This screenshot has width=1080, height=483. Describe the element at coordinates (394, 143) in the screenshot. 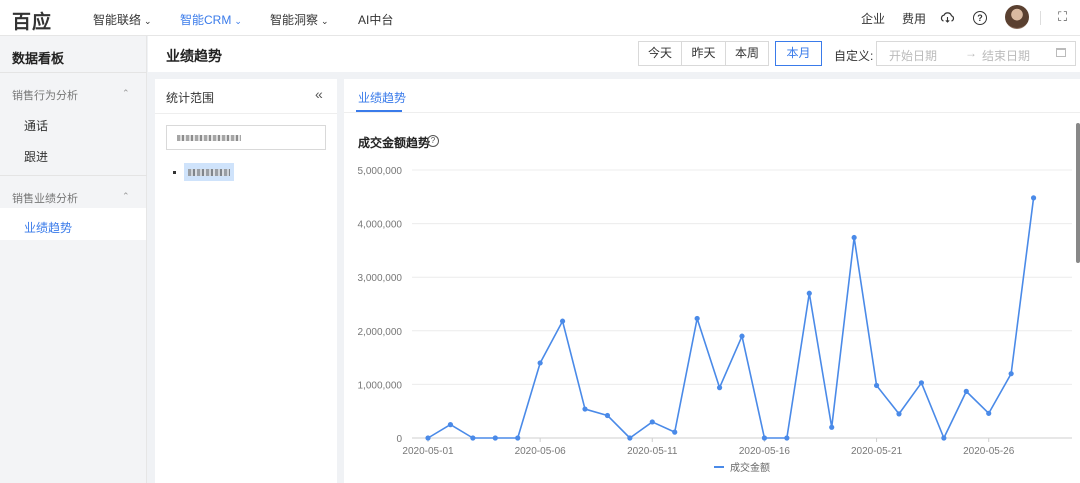

I see `chart-title: 成交金额趋势` at that location.